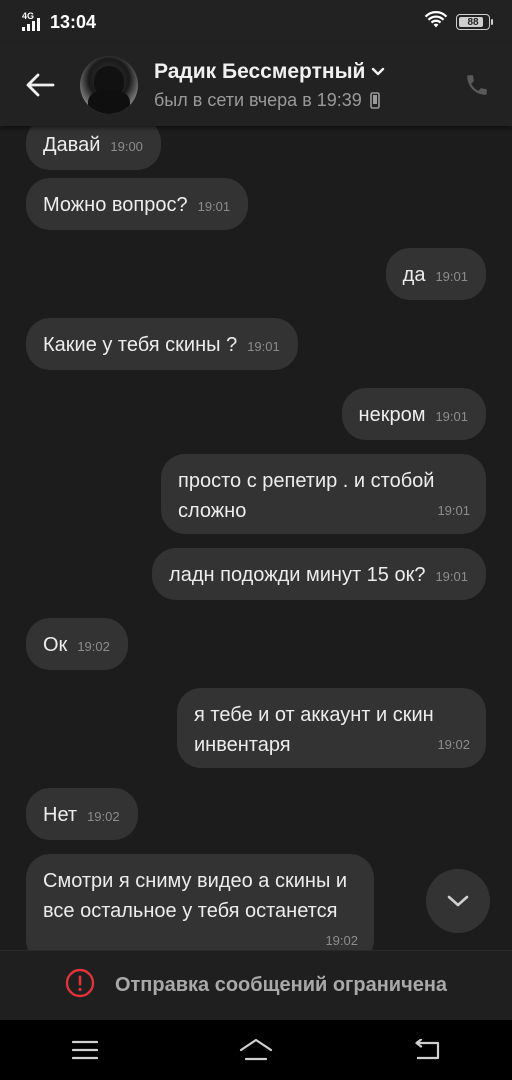 The height and width of the screenshot is (1080, 512). Describe the element at coordinates (73, 21) in the screenshot. I see `clock: 13:04` at that location.